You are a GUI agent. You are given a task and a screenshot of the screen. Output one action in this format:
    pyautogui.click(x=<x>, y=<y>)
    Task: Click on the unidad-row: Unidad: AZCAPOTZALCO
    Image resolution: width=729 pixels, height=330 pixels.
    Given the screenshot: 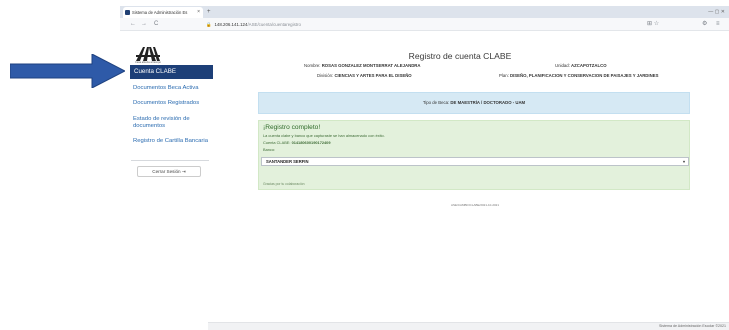 What is the action you would take?
    pyautogui.click(x=581, y=66)
    